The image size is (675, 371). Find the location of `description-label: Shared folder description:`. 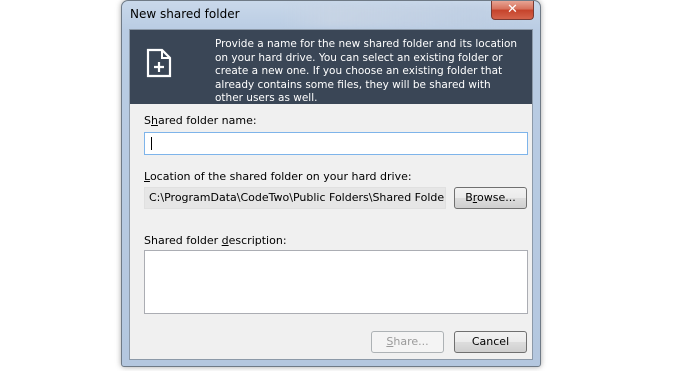

description-label: Shared folder description: is located at coordinates (215, 240).